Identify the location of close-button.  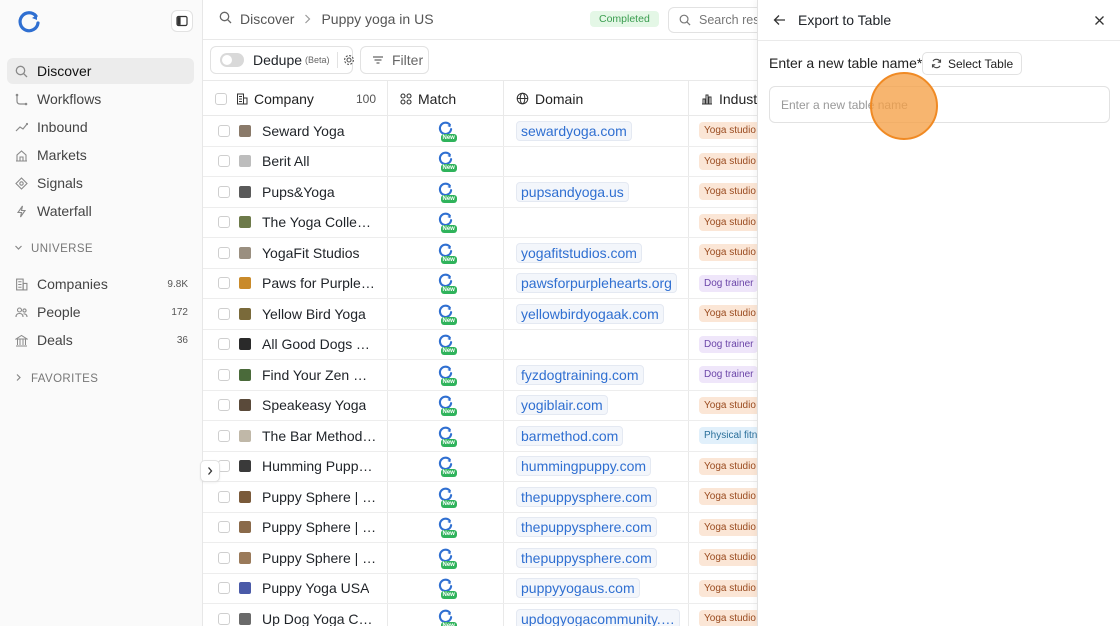
(1099, 20).